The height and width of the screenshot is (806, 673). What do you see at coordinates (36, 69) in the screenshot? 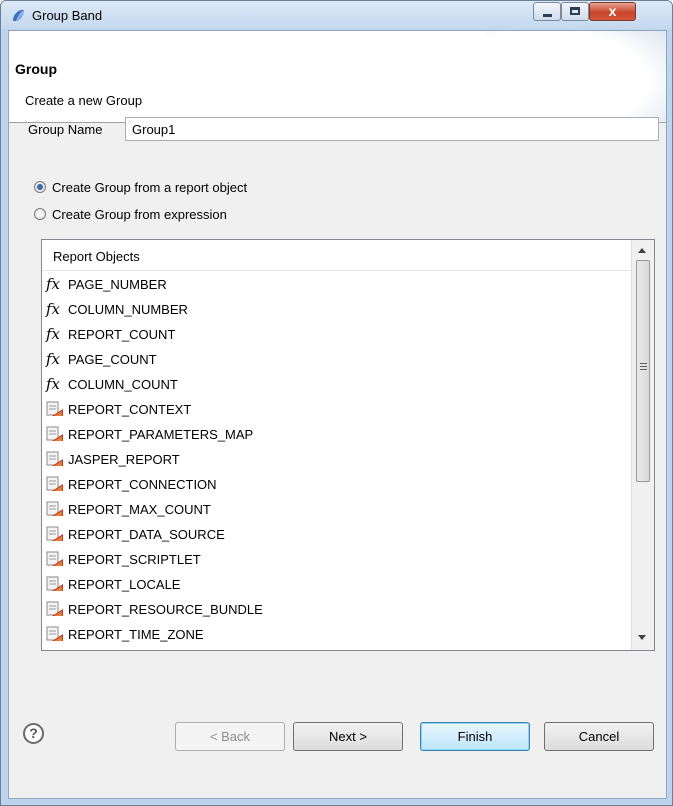
I see `page-title: Group` at bounding box center [36, 69].